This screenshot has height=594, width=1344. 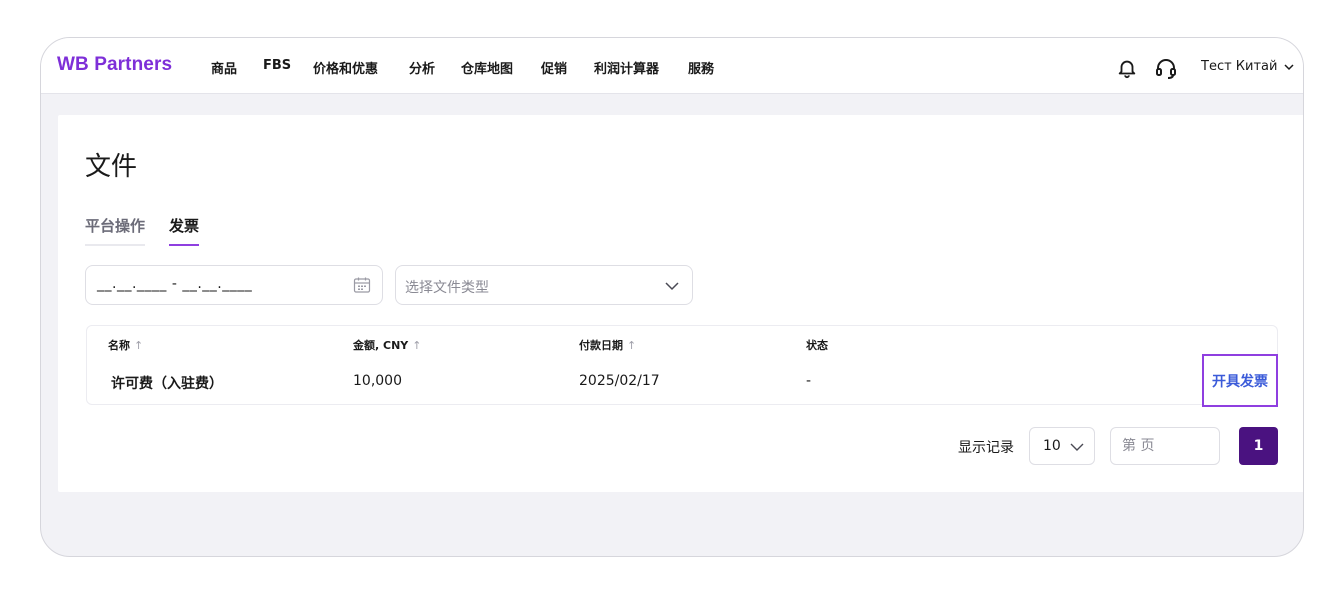 What do you see at coordinates (1258, 446) in the screenshot?
I see `current-page-button: 1` at bounding box center [1258, 446].